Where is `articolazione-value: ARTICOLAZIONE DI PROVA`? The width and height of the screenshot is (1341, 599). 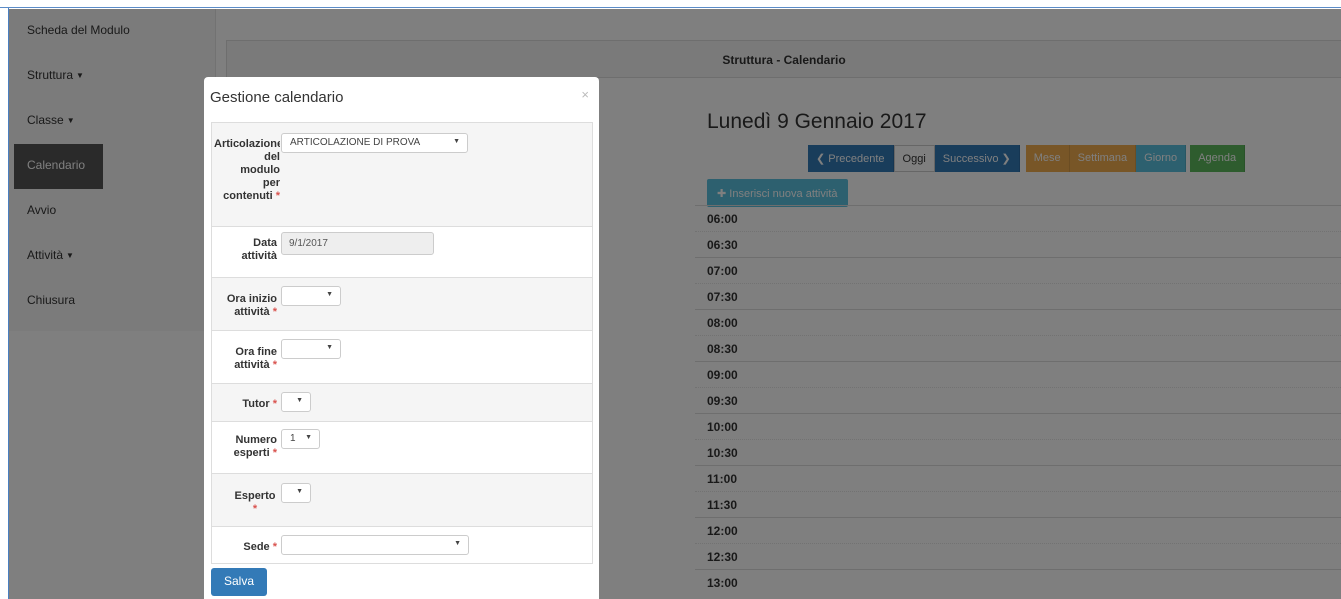 articolazione-value: ARTICOLAZIONE DI PROVA is located at coordinates (355, 142).